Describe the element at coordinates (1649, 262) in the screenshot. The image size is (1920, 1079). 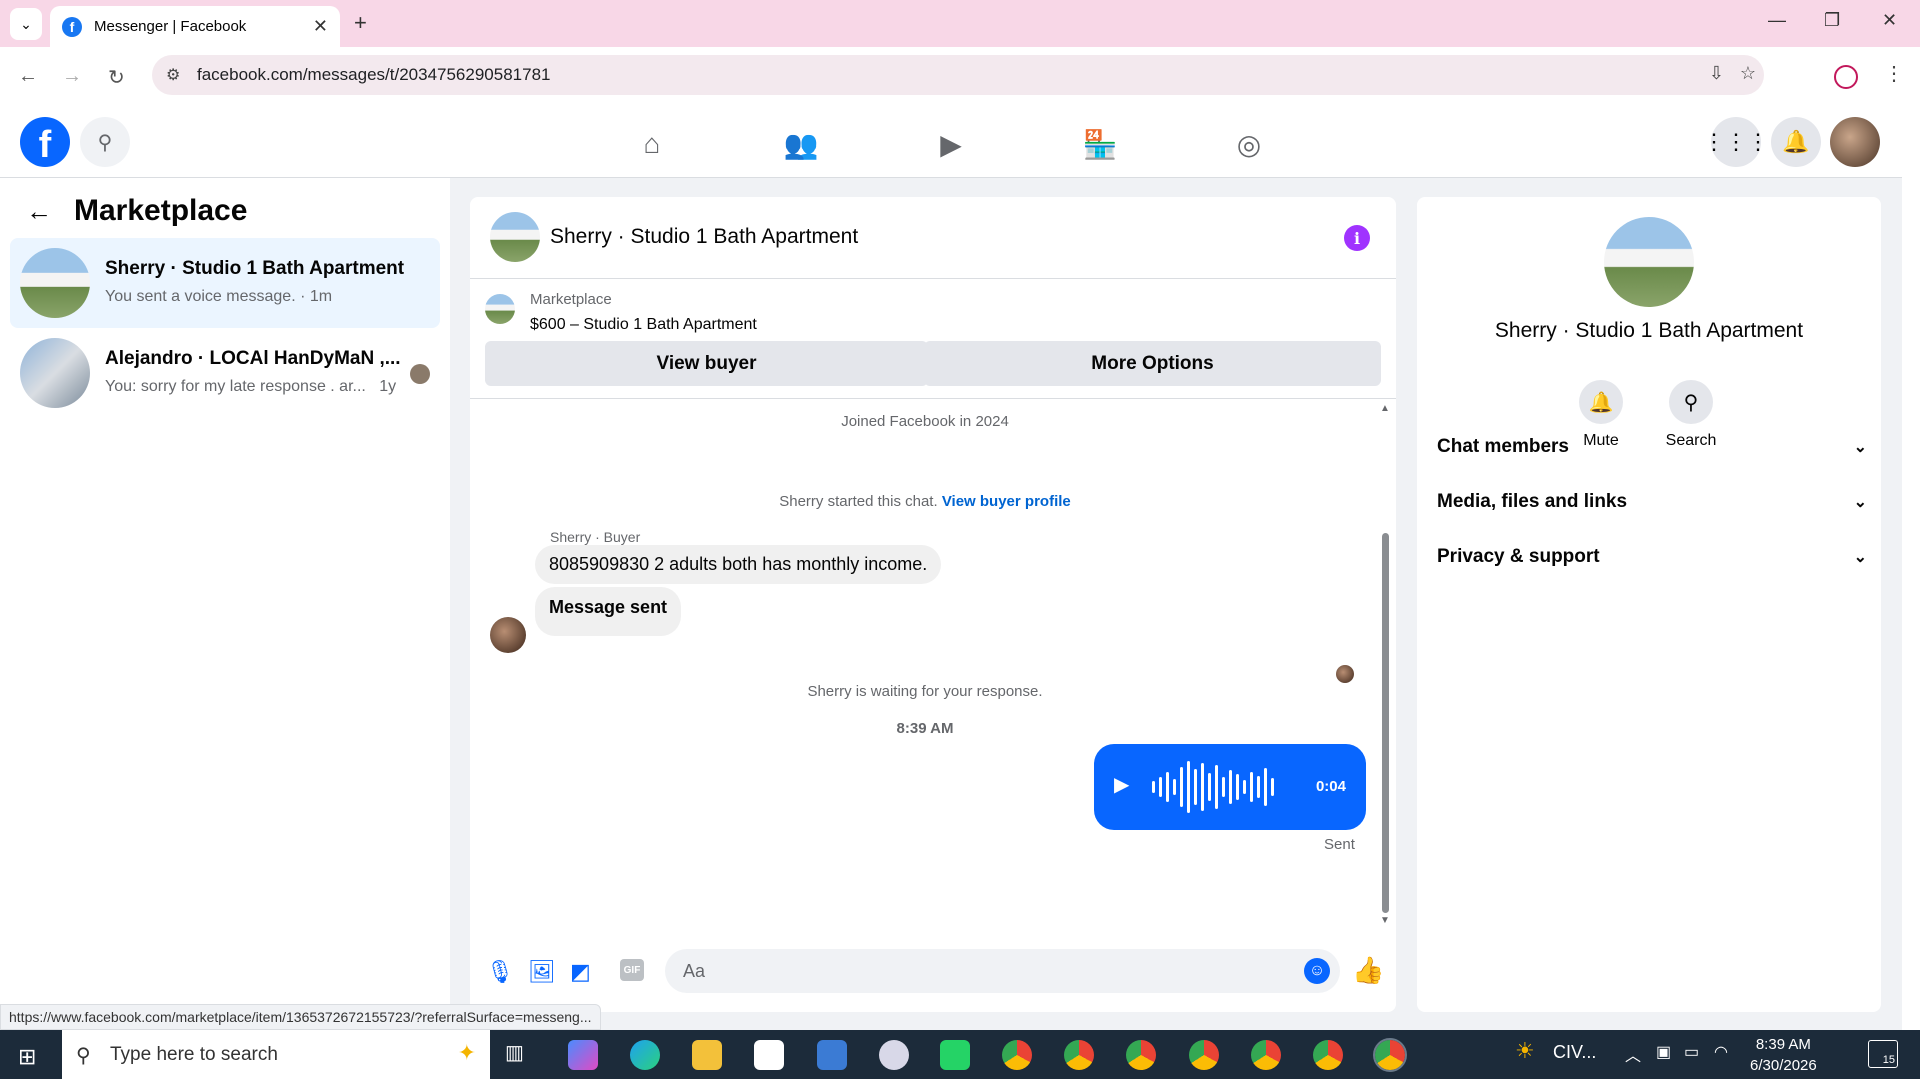
I see `contact-profile-avatar` at that location.